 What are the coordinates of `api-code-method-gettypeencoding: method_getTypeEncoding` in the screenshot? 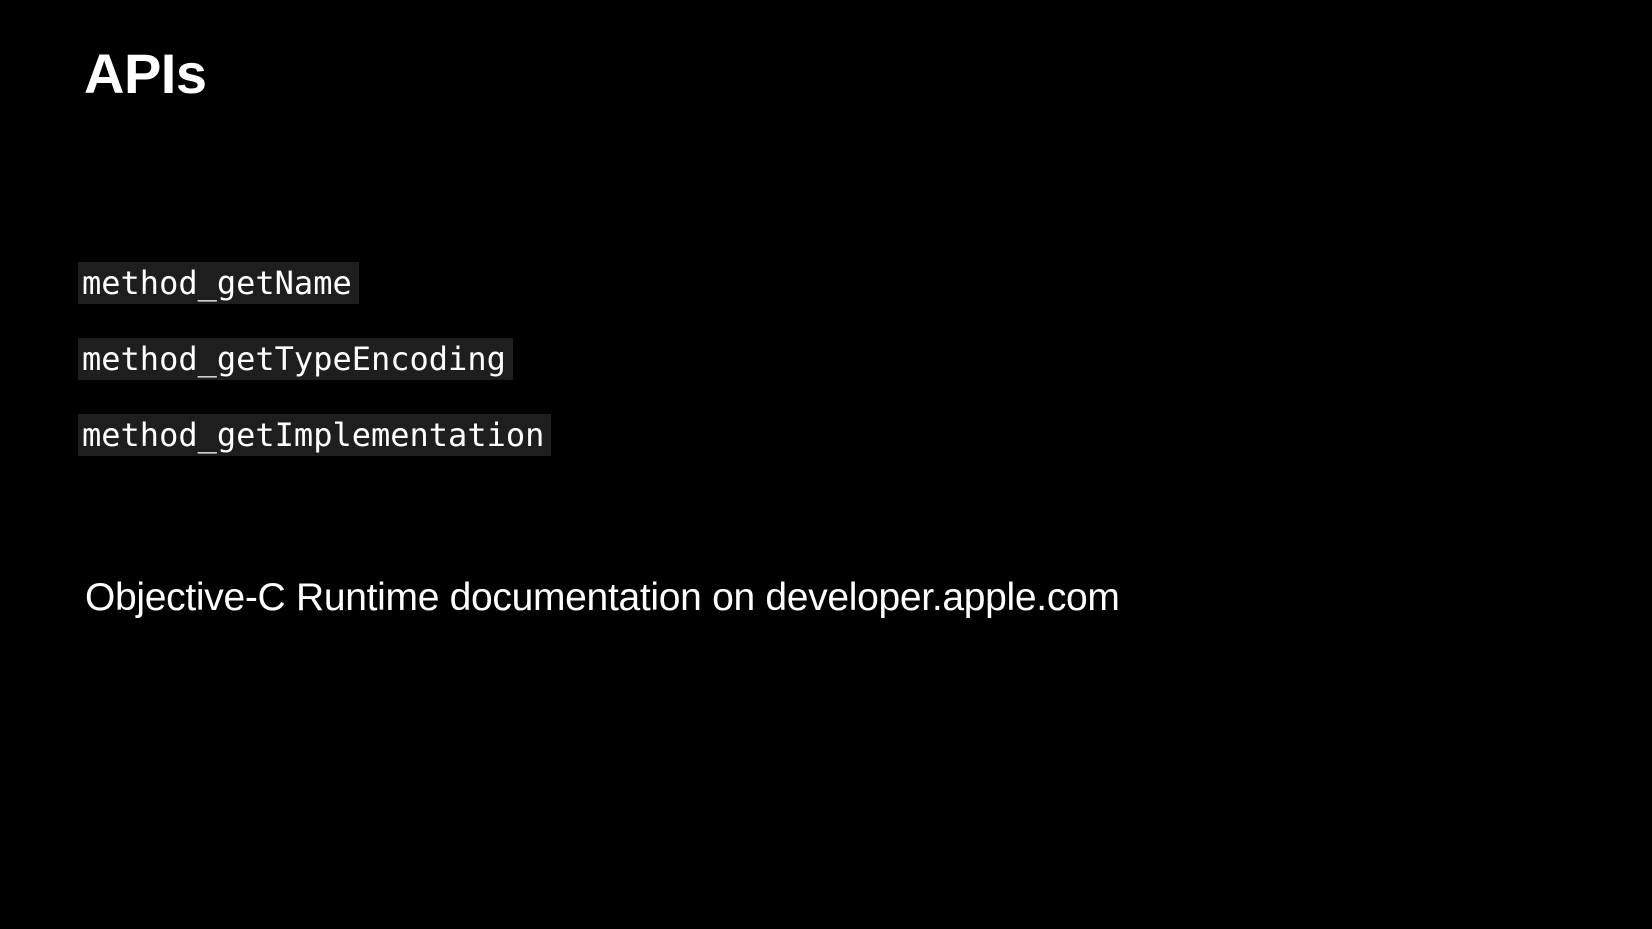 It's located at (295, 359).